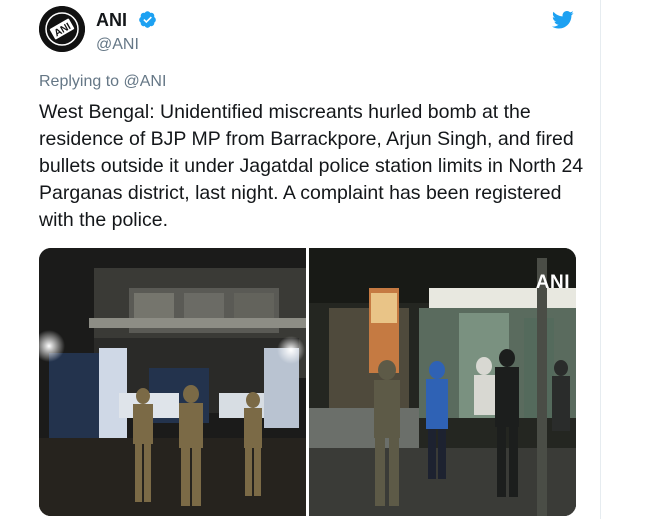  Describe the element at coordinates (309, 31) in the screenshot. I see `tweet-header: ANI ANI @ANI` at that location.